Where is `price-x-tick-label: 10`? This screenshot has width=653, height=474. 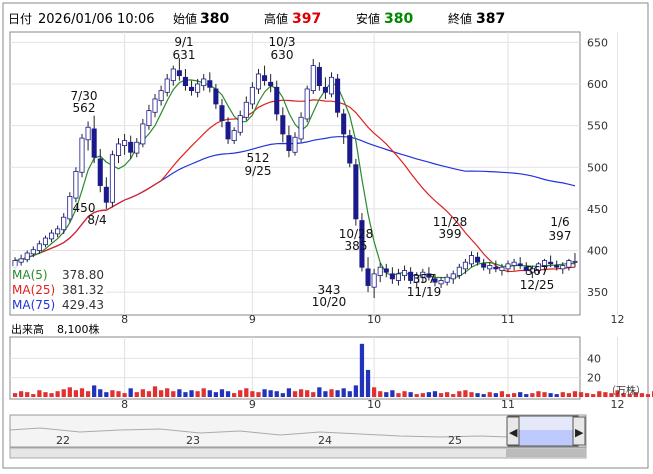
price-x-tick-label: 10 is located at coordinates (374, 319).